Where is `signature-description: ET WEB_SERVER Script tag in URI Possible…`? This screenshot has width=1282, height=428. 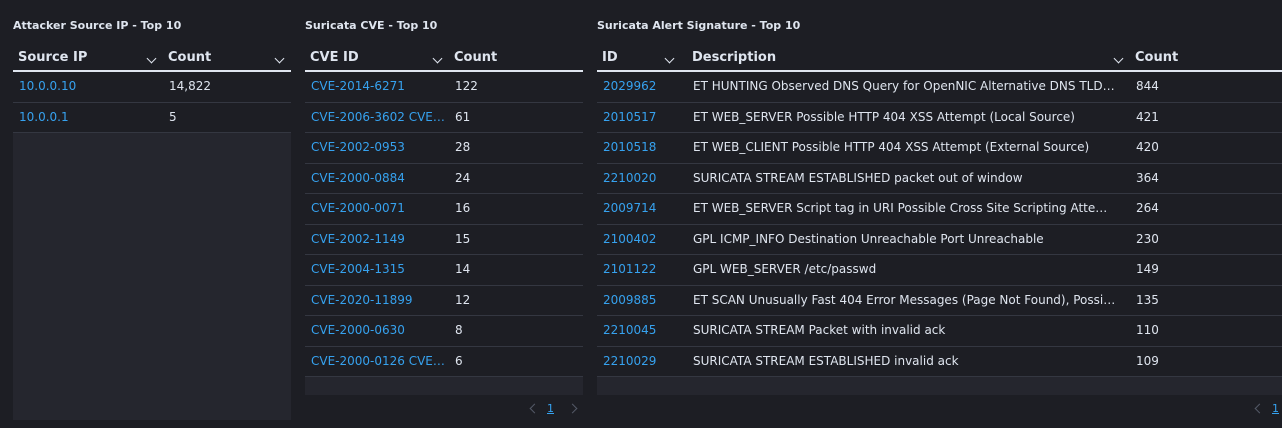 signature-description: ET WEB_SERVER Script tag in URI Possible… is located at coordinates (905, 208).